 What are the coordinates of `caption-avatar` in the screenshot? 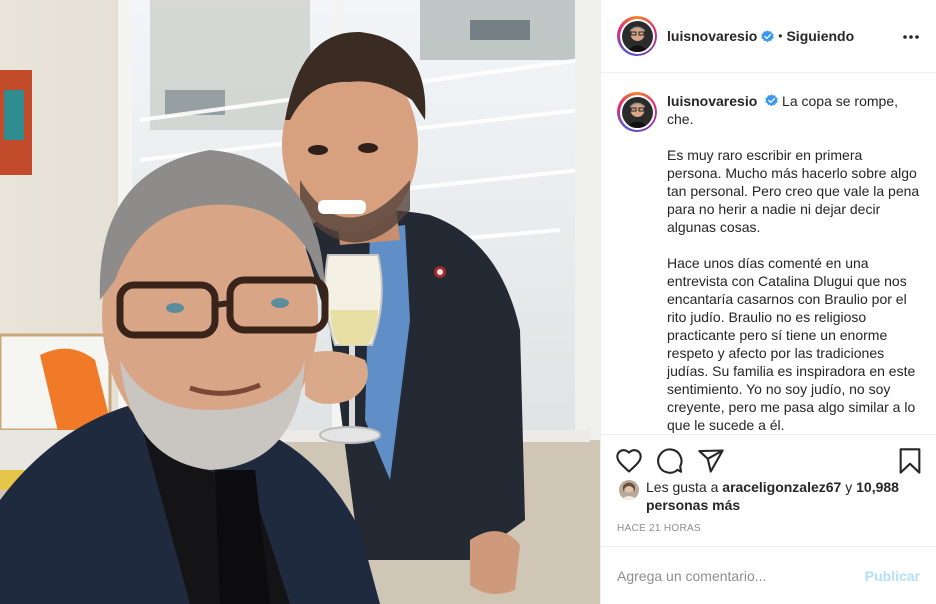 It's located at (637, 112).